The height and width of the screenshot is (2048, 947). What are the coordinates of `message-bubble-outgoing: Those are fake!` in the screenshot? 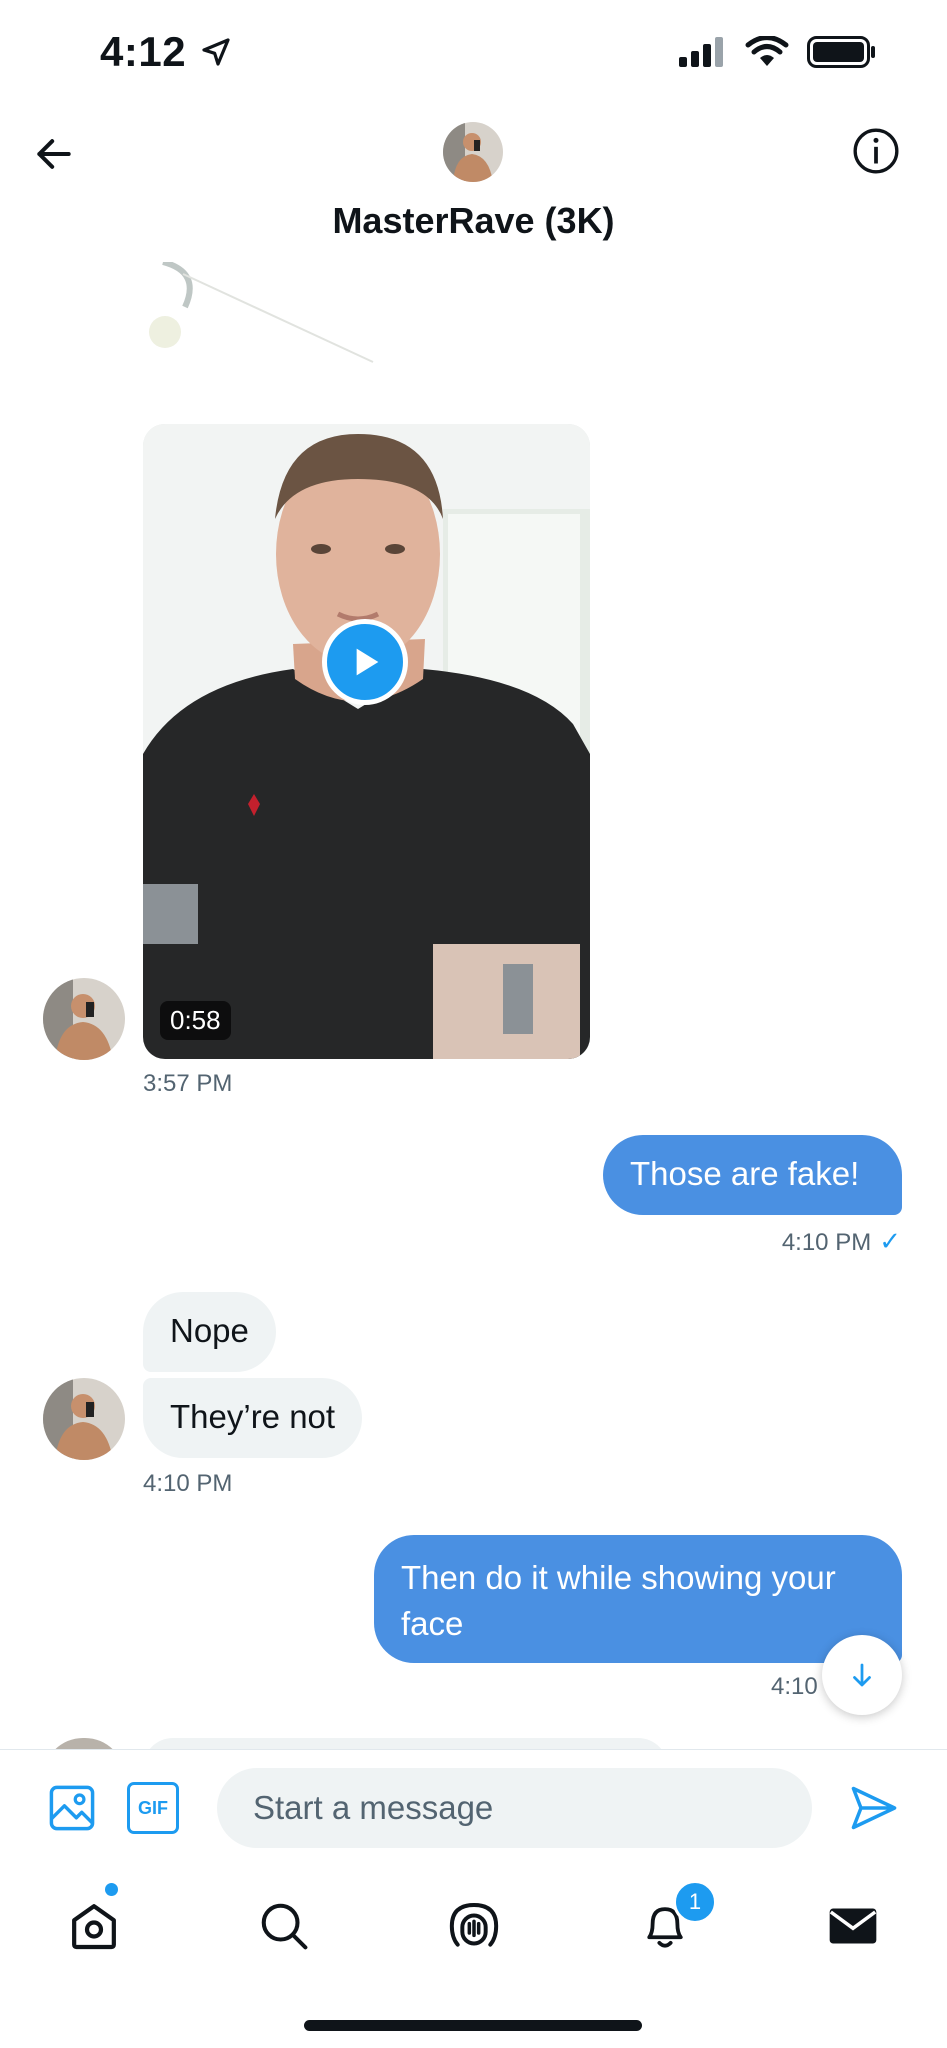 It's located at (752, 1175).